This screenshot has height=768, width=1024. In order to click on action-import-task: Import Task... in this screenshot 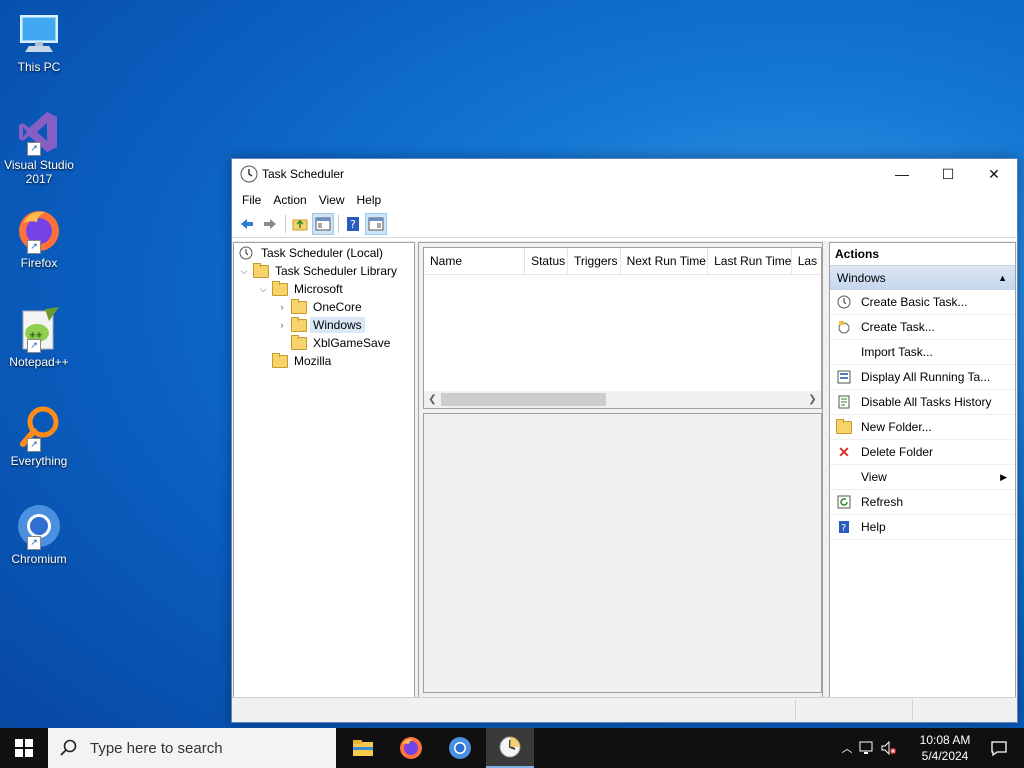, I will do `click(922, 352)`.